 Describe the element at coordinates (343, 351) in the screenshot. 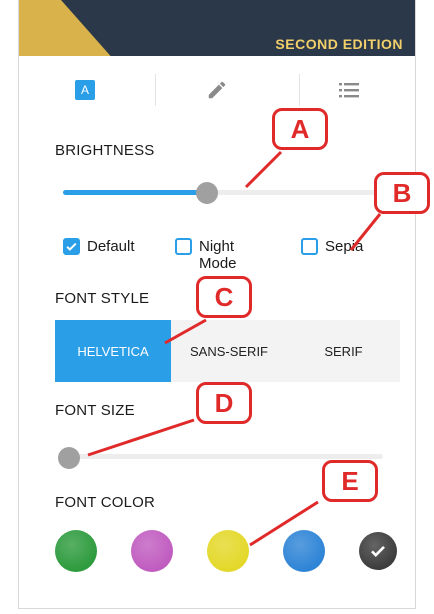

I see `font-option-serif: SERIF` at that location.